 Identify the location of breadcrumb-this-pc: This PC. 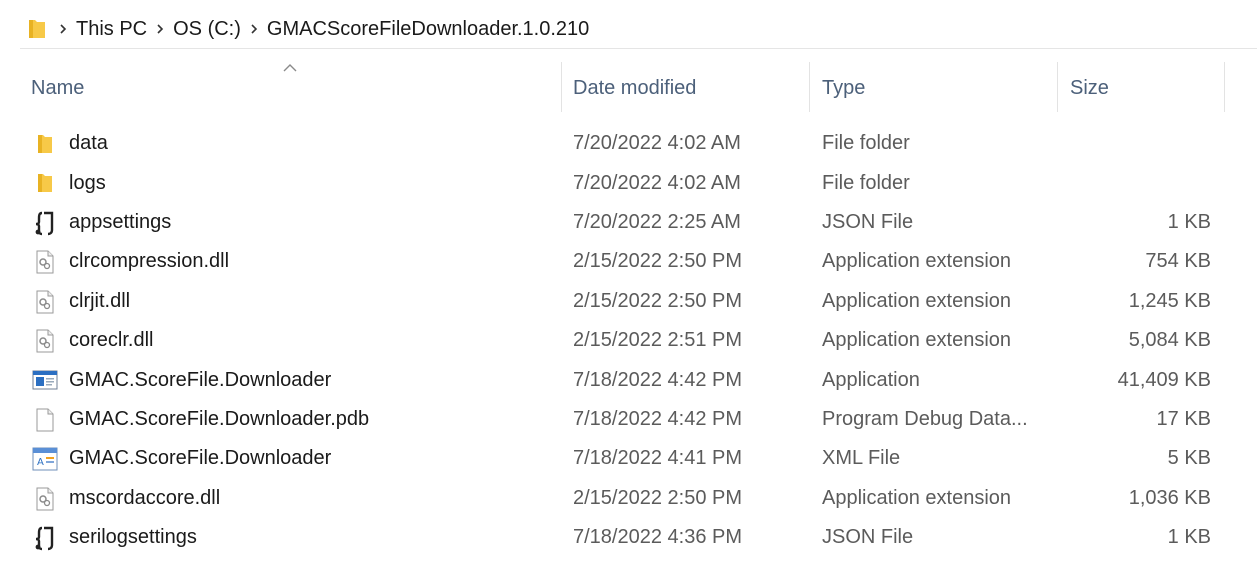
(111, 29).